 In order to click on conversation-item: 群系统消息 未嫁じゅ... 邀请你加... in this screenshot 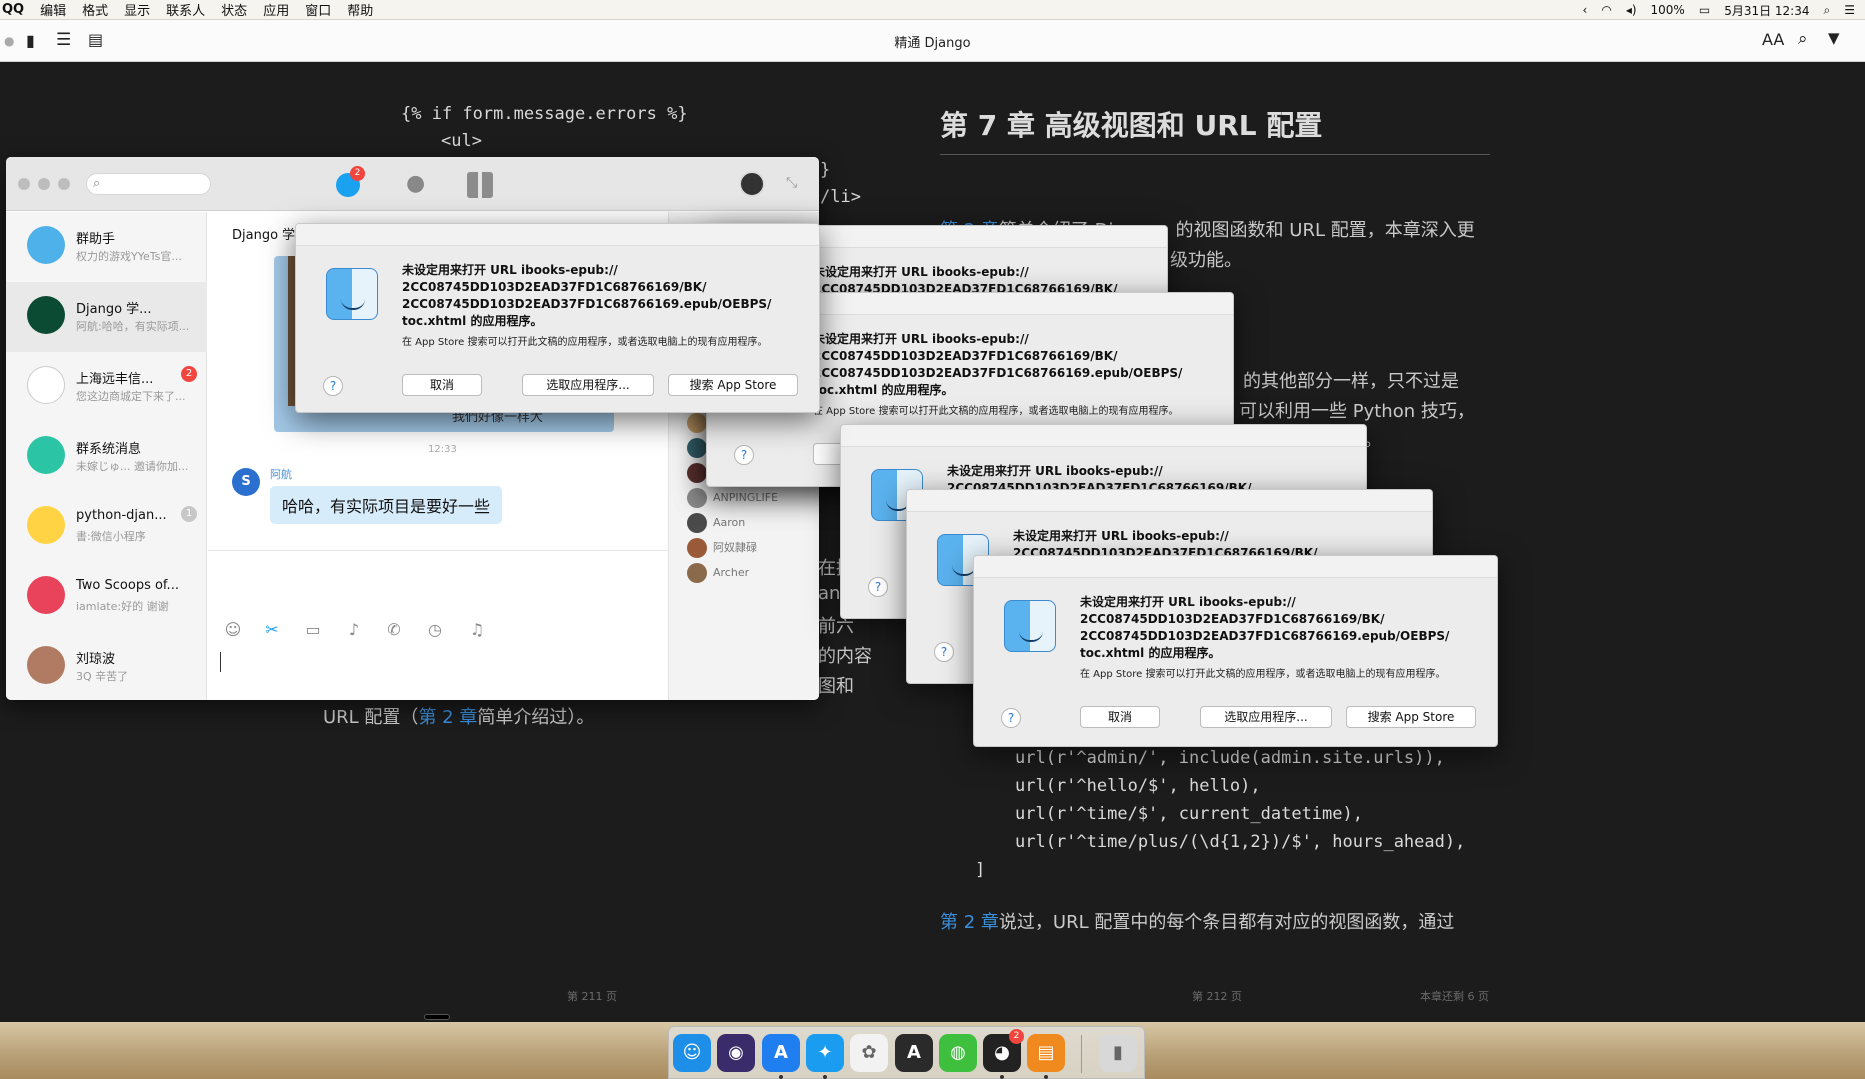, I will do `click(106, 457)`.